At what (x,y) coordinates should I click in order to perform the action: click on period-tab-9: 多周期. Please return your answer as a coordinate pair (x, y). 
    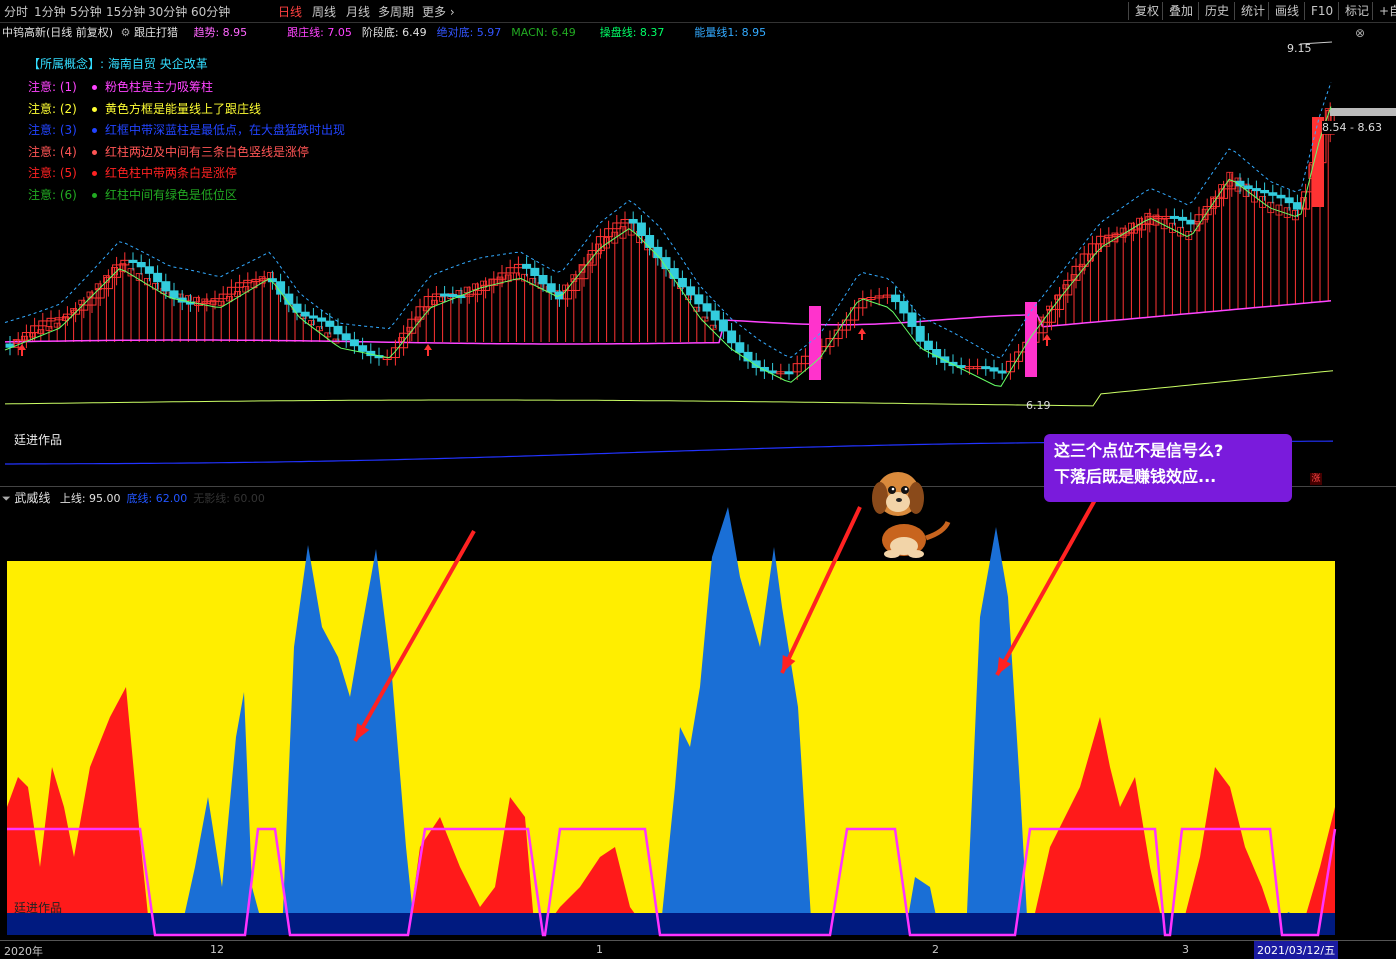
    Looking at the image, I should click on (396, 11).